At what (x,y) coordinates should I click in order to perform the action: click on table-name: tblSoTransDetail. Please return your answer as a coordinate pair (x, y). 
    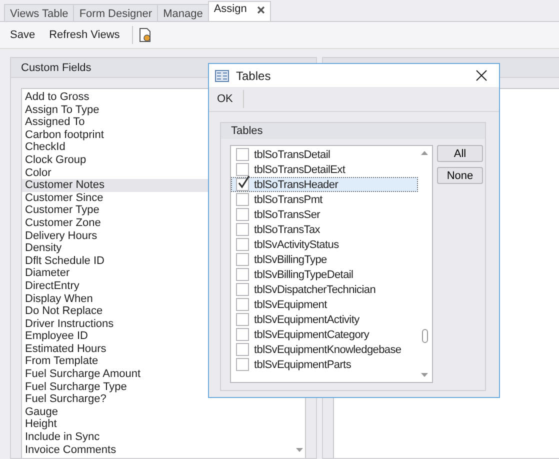
    Looking at the image, I should click on (292, 154).